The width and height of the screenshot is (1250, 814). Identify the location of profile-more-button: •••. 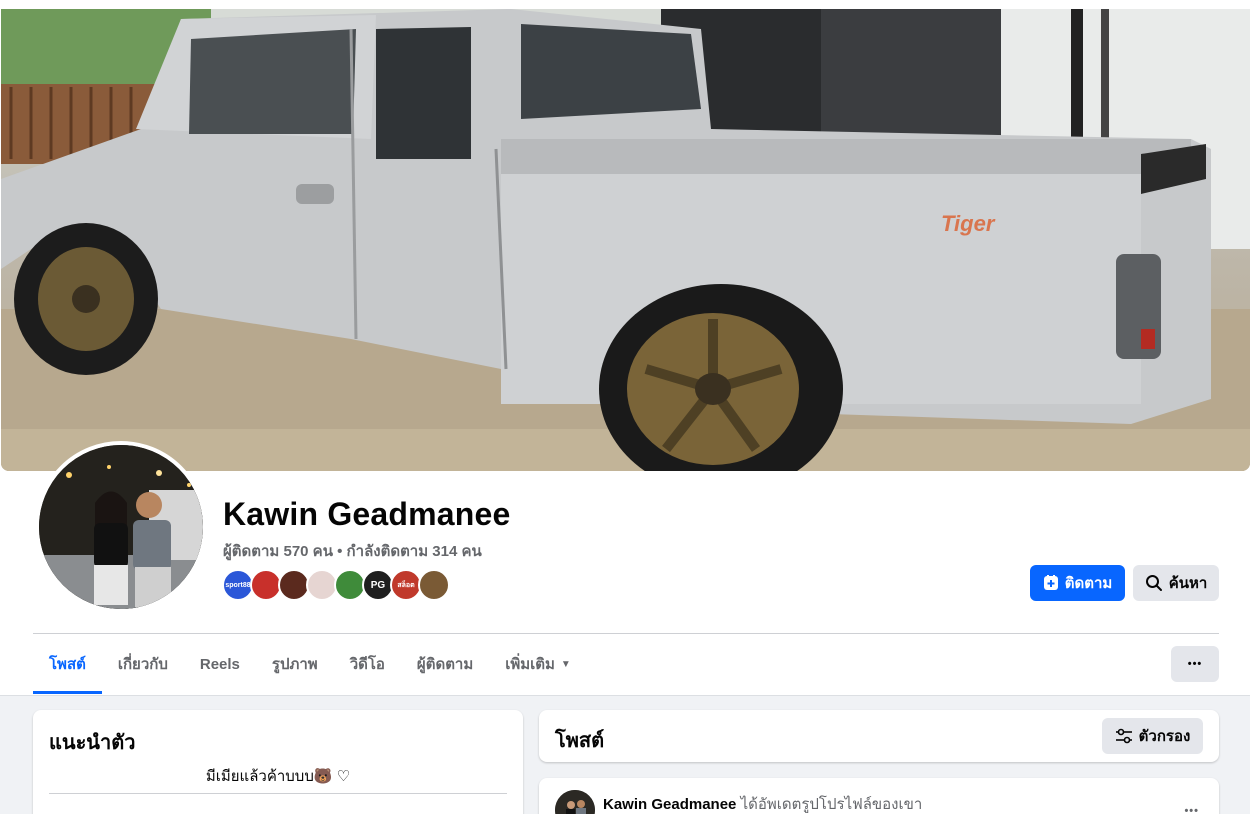
(1195, 664).